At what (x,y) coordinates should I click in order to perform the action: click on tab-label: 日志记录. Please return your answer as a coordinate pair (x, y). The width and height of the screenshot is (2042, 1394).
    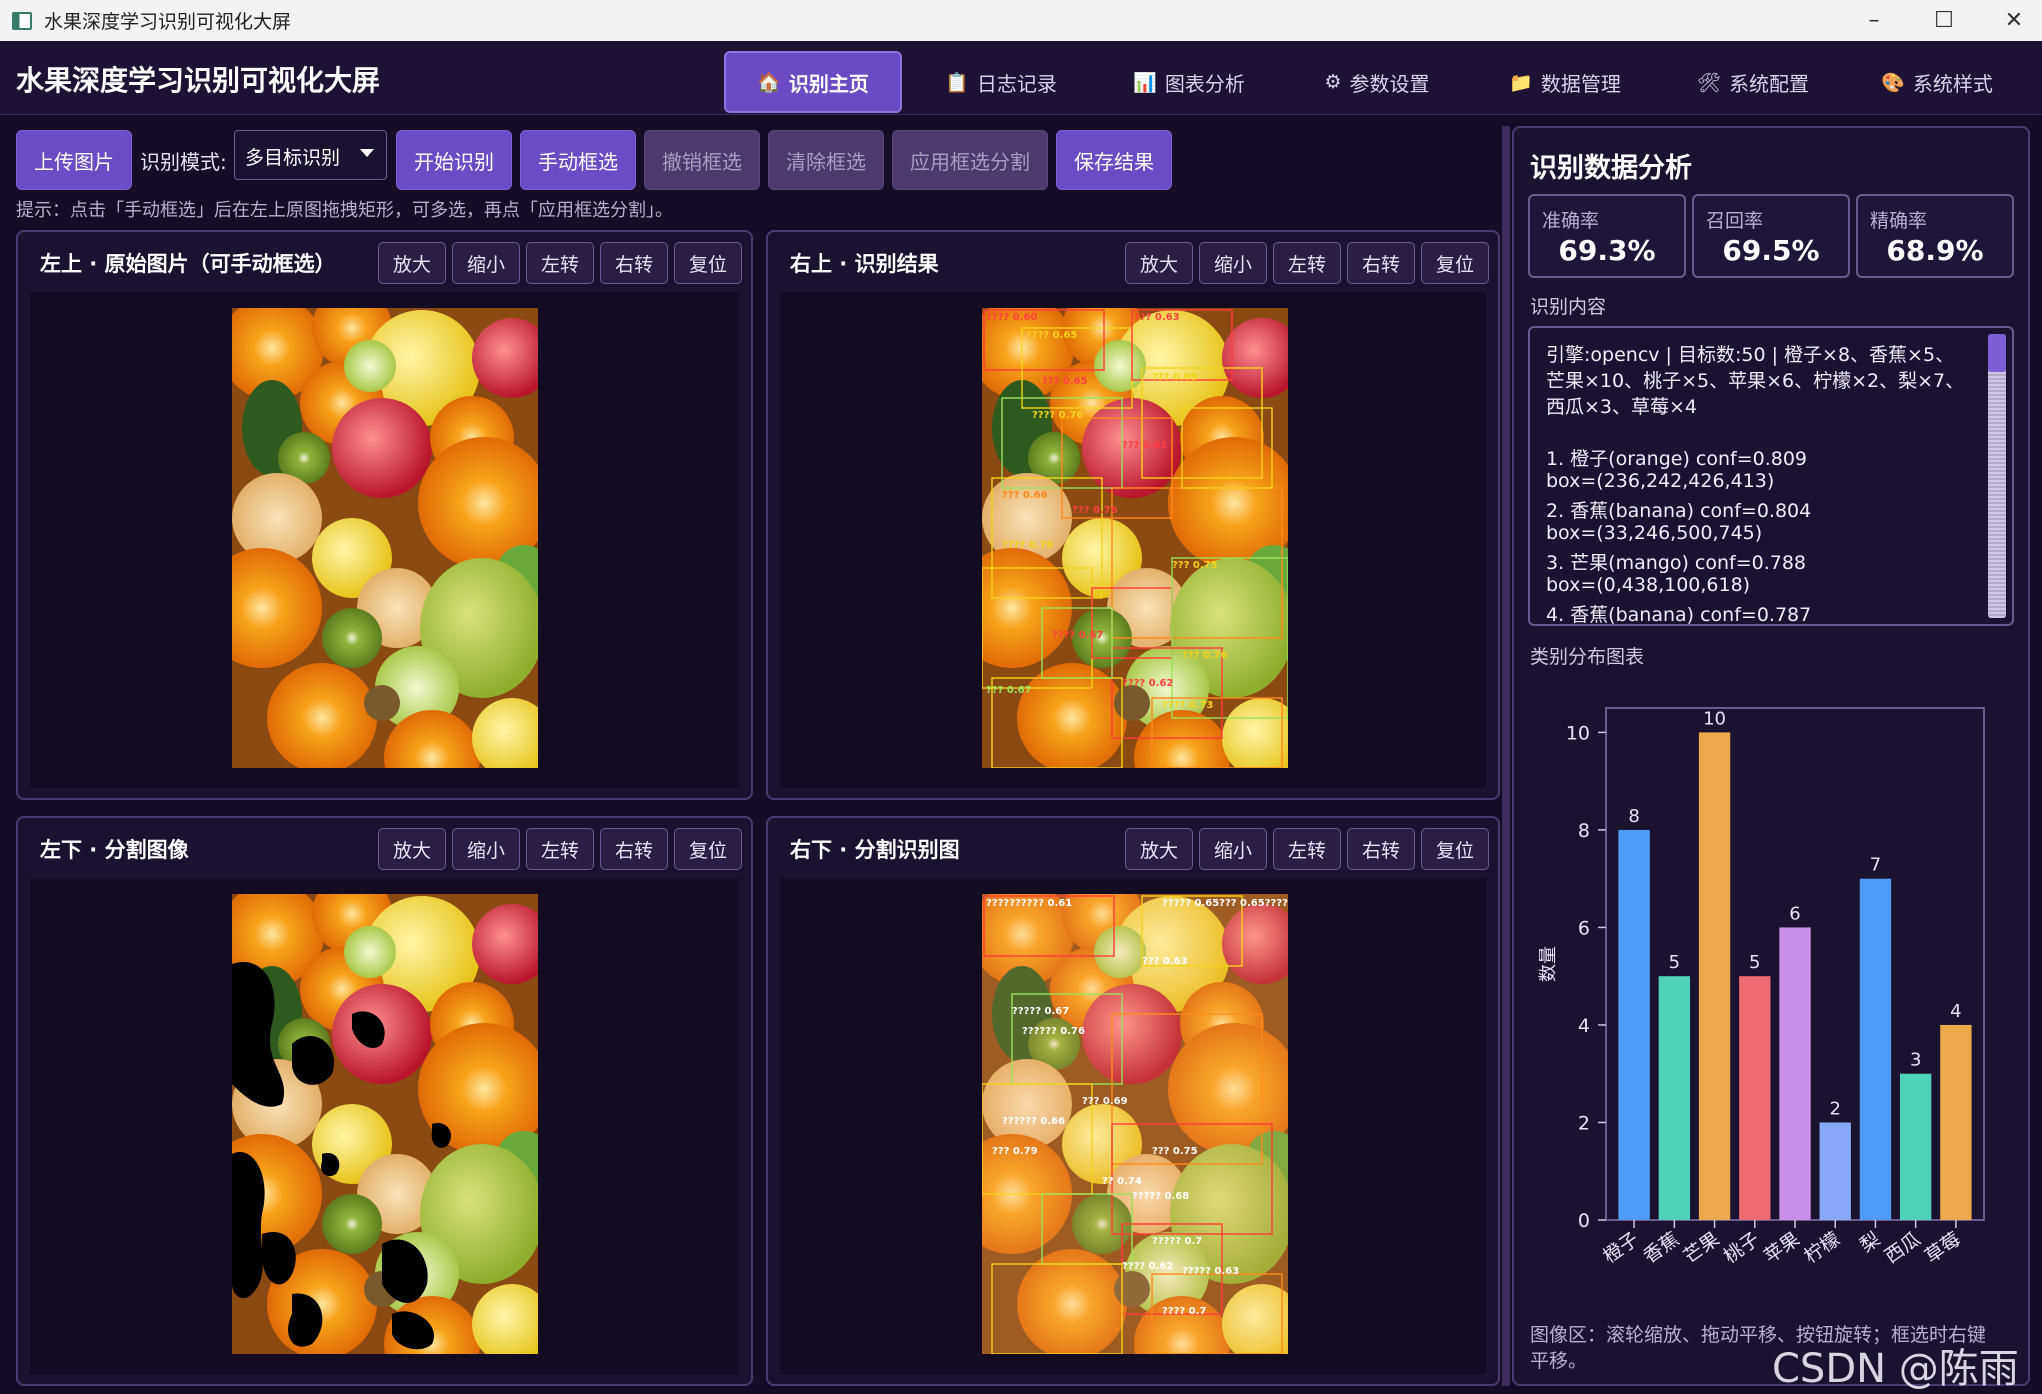
    Looking at the image, I should click on (1016, 83).